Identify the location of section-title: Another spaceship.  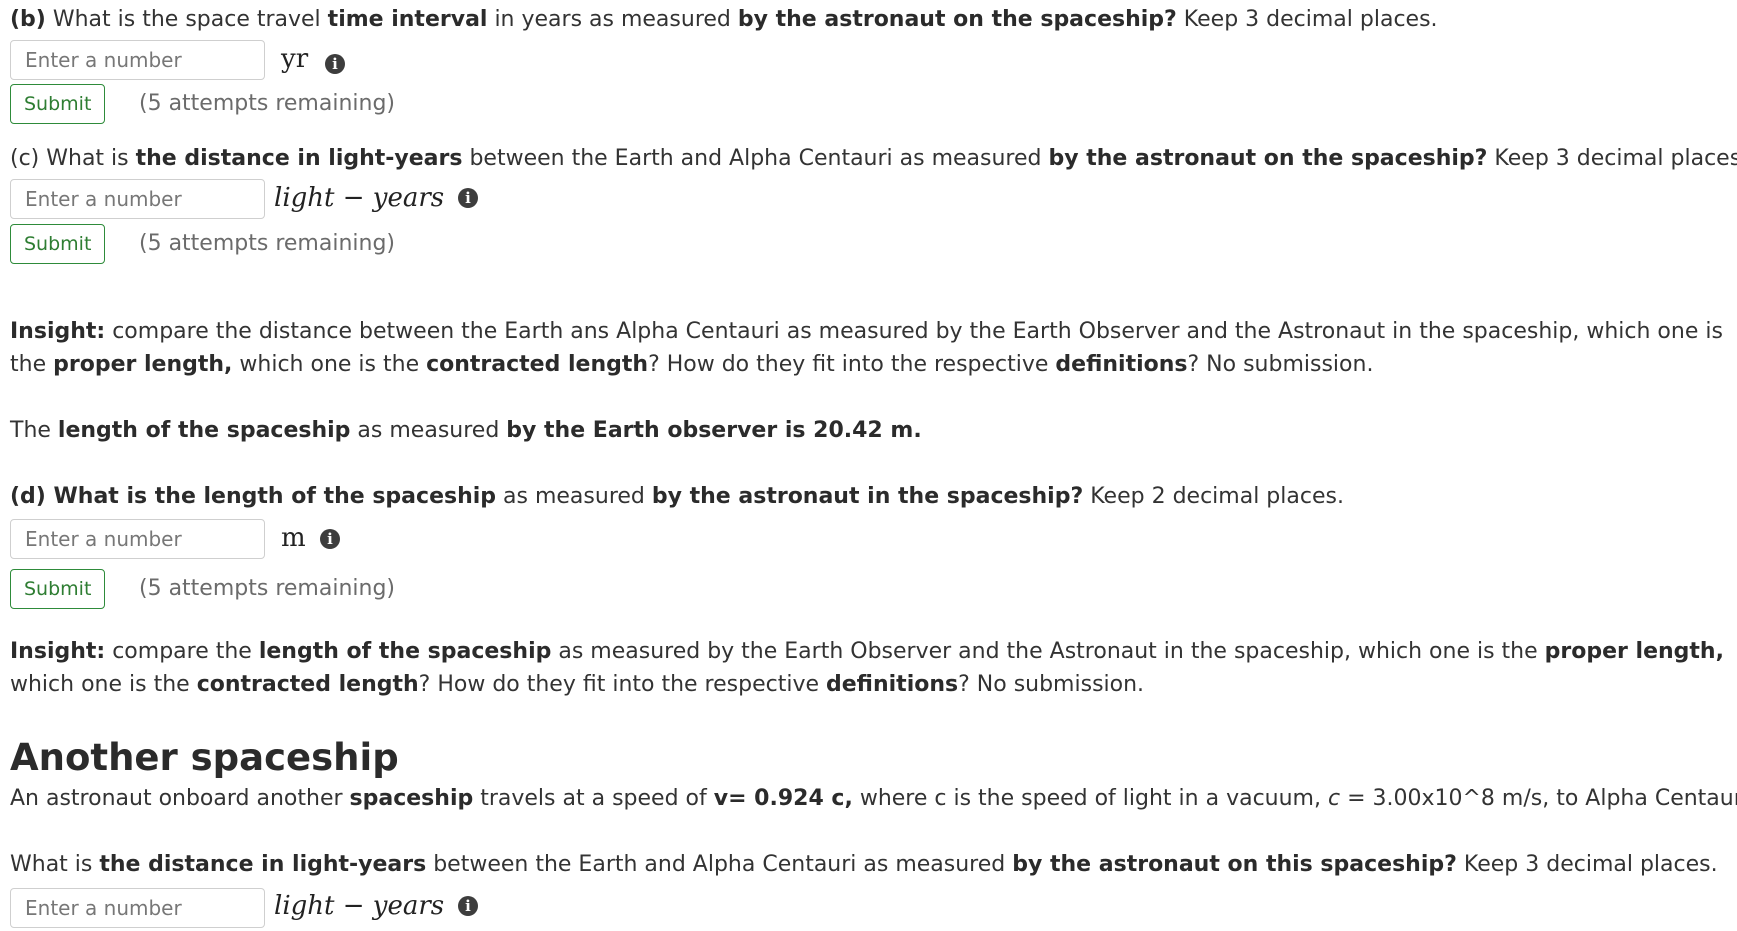
(204, 757).